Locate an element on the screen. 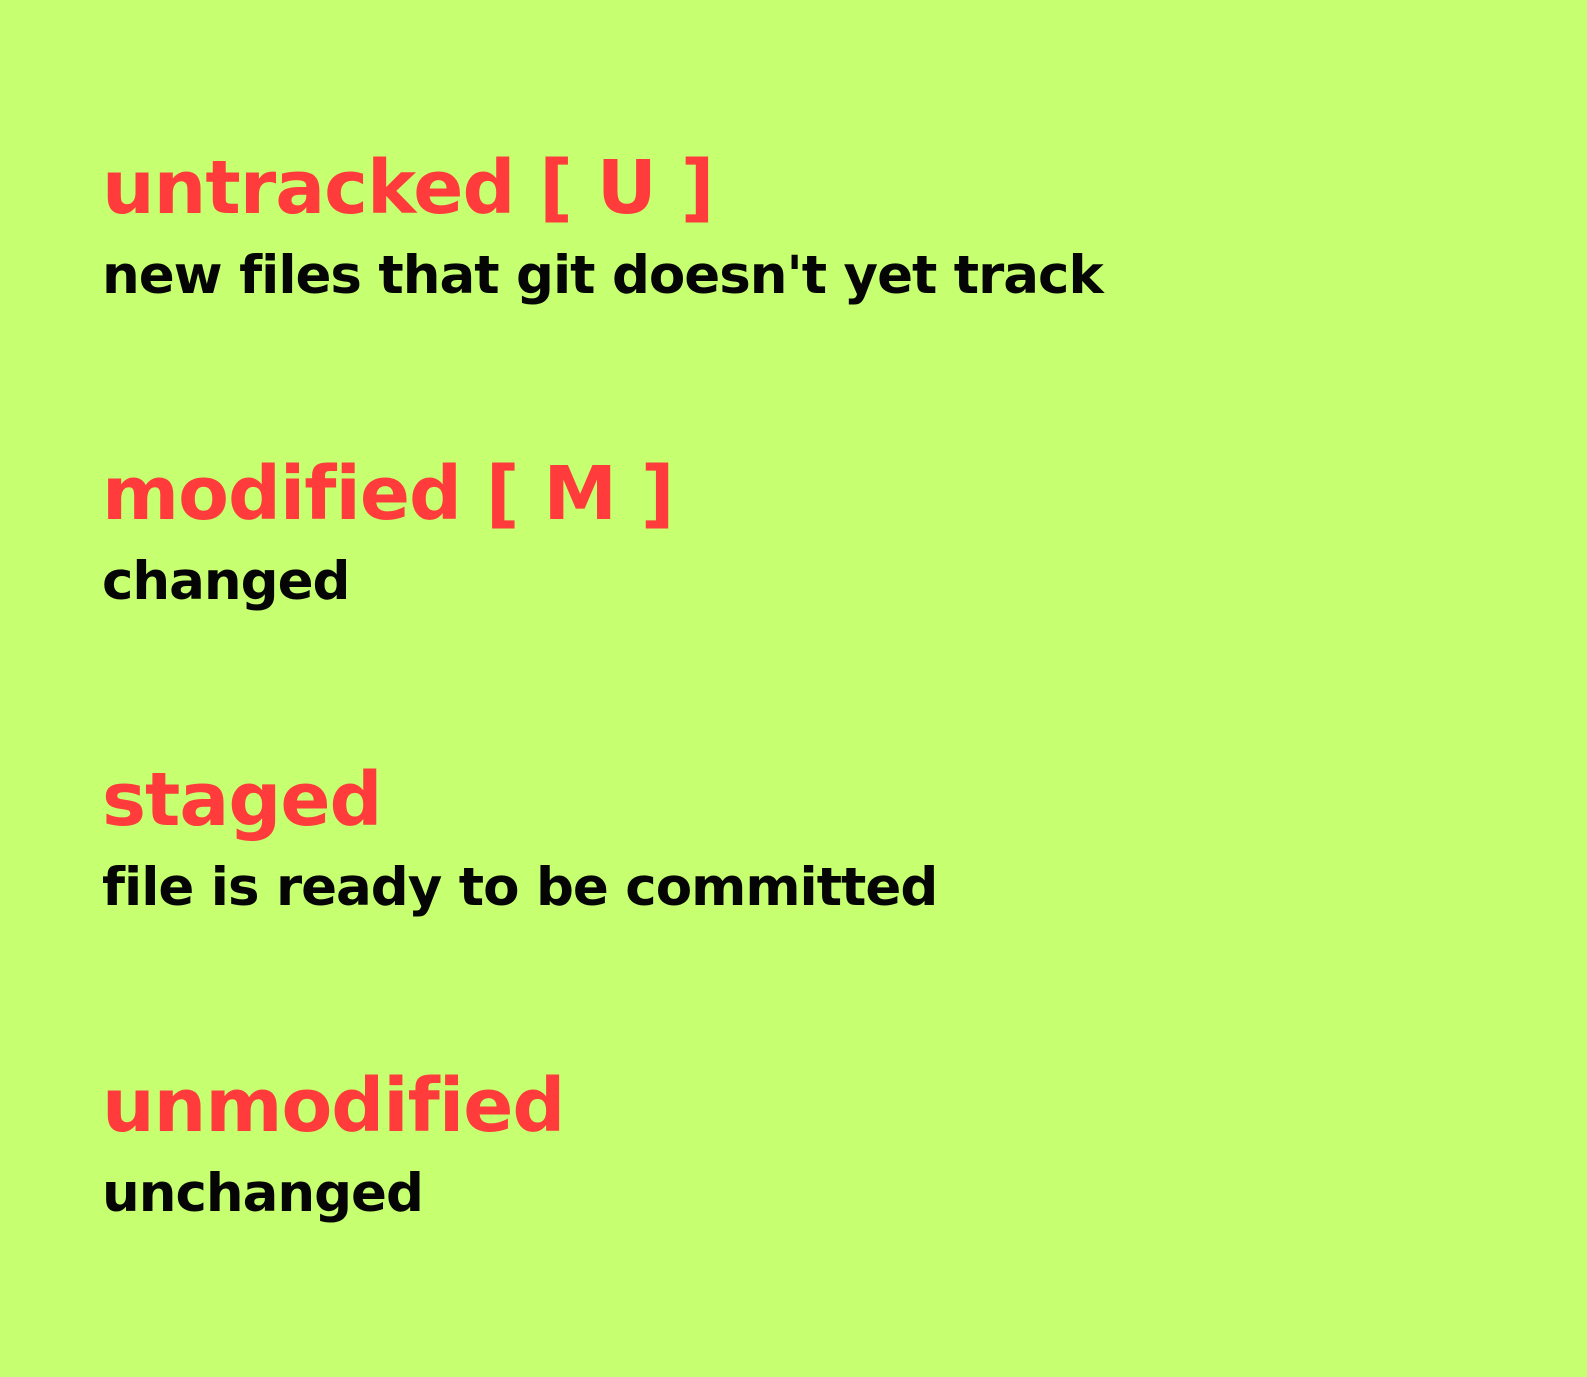 Image resolution: width=1587 pixels, height=1377 pixels. untracked-status-title: untracked [ U ] is located at coordinates (408, 188).